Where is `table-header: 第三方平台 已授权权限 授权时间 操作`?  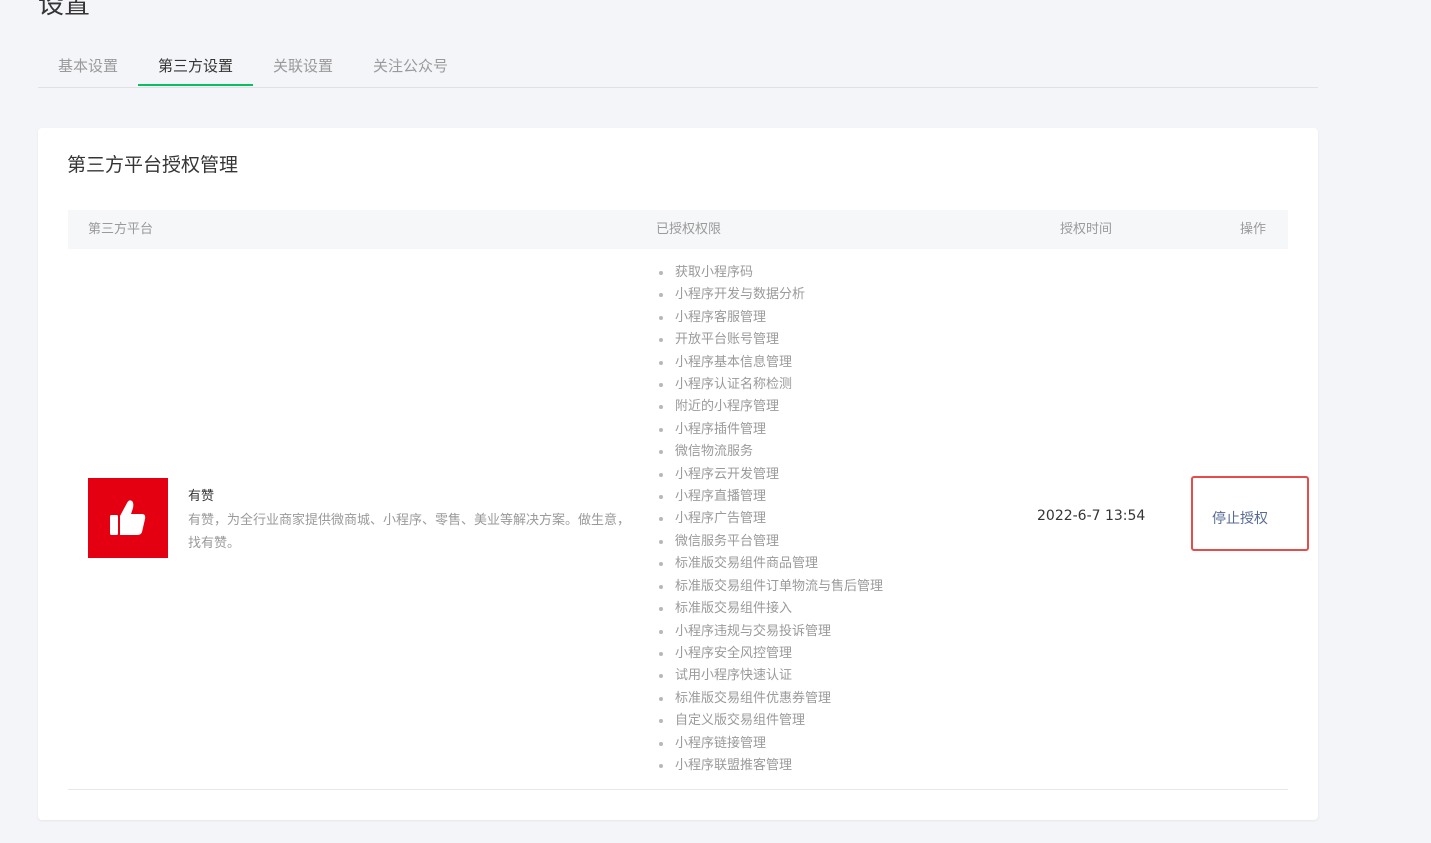
table-header: 第三方平台 已授权权限 授权时间 操作 is located at coordinates (678, 229).